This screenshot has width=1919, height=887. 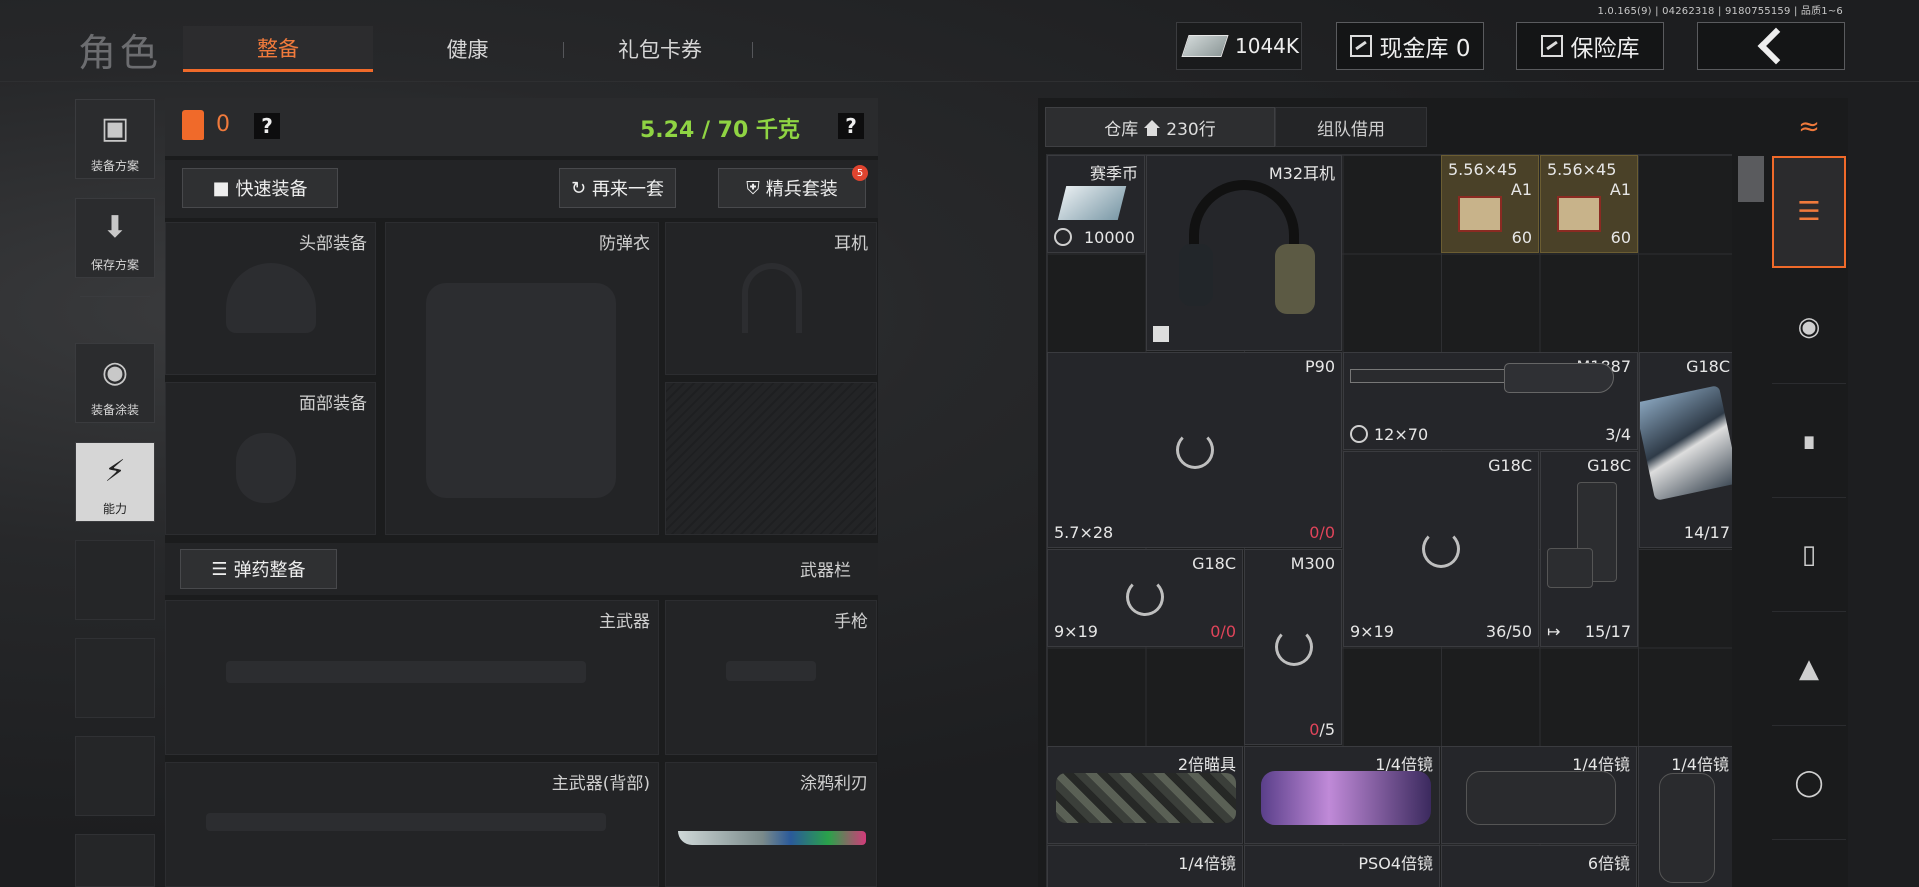 I want to click on slot-head-label: 头部装备, so click(x=333, y=244).